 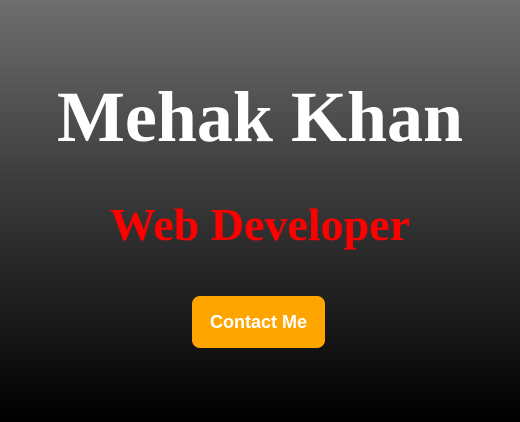 What do you see at coordinates (260, 117) in the screenshot?
I see `hero-name: Mehak Khan` at bounding box center [260, 117].